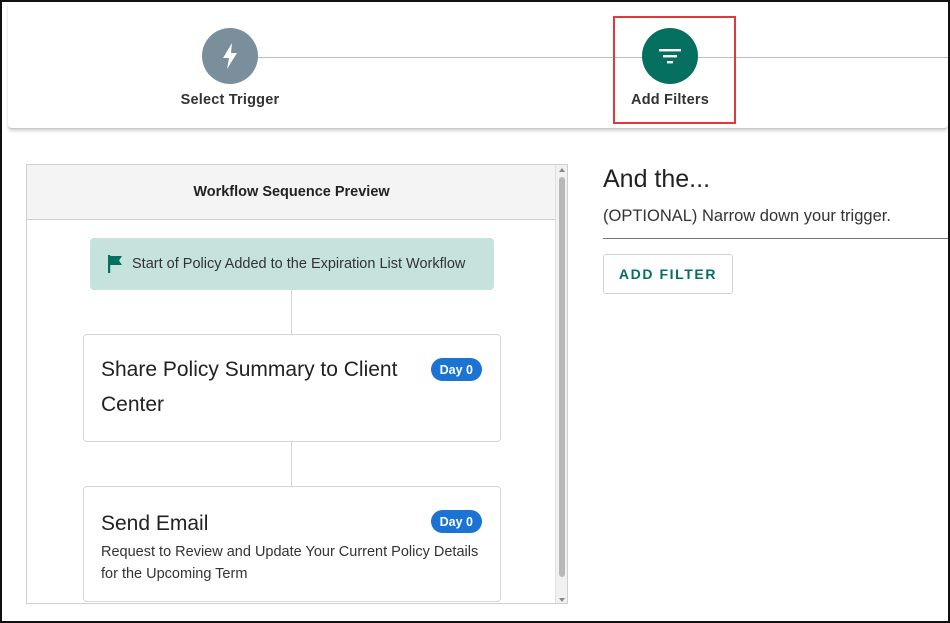 This screenshot has height=623, width=950. I want to click on scroll-down-arrow-icon, so click(562, 600).